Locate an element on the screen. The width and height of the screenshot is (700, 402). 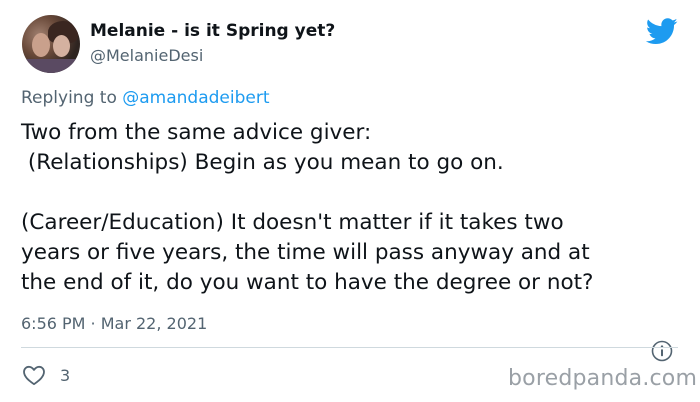
info-icon is located at coordinates (662, 351).